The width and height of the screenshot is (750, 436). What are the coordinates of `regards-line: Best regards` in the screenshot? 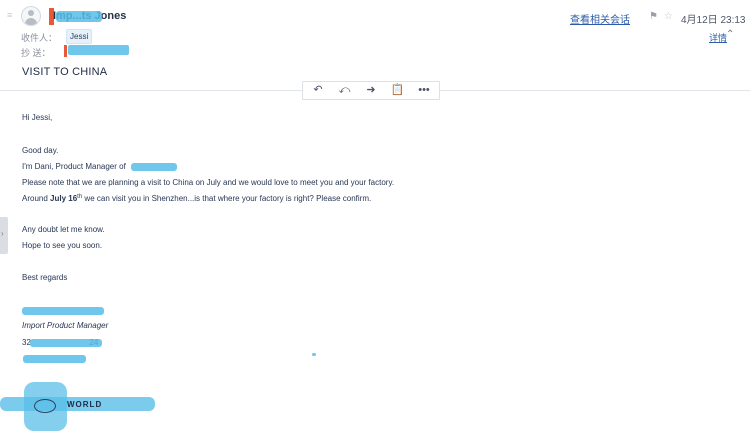 It's located at (45, 277).